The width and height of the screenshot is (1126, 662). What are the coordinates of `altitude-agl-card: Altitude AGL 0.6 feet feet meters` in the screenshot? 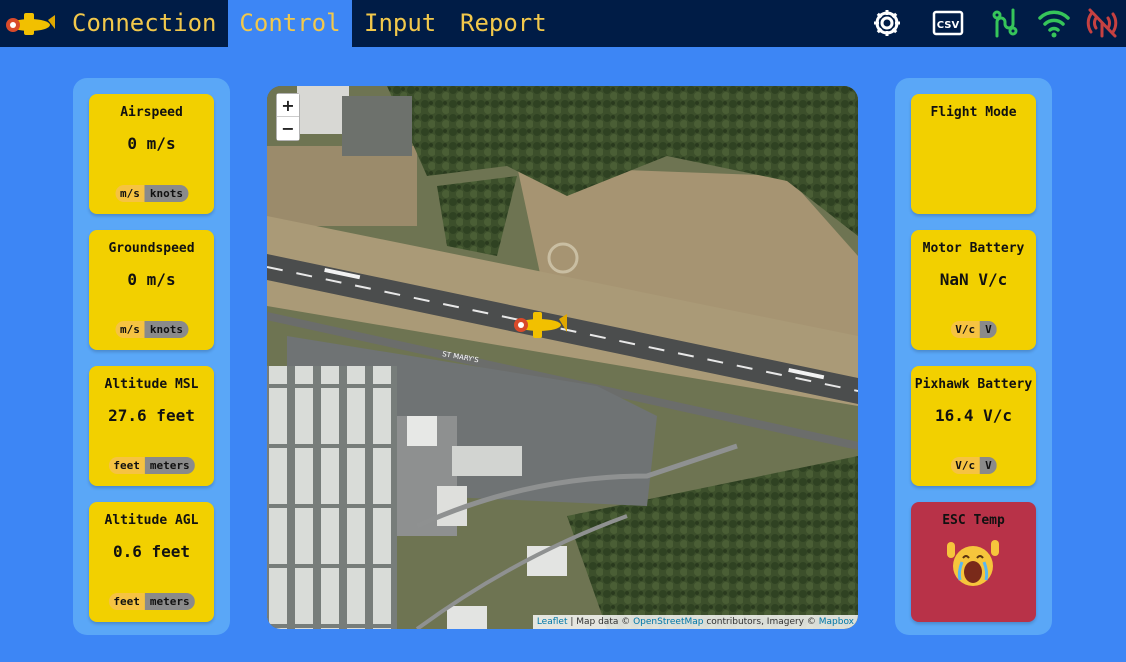 It's located at (151, 562).